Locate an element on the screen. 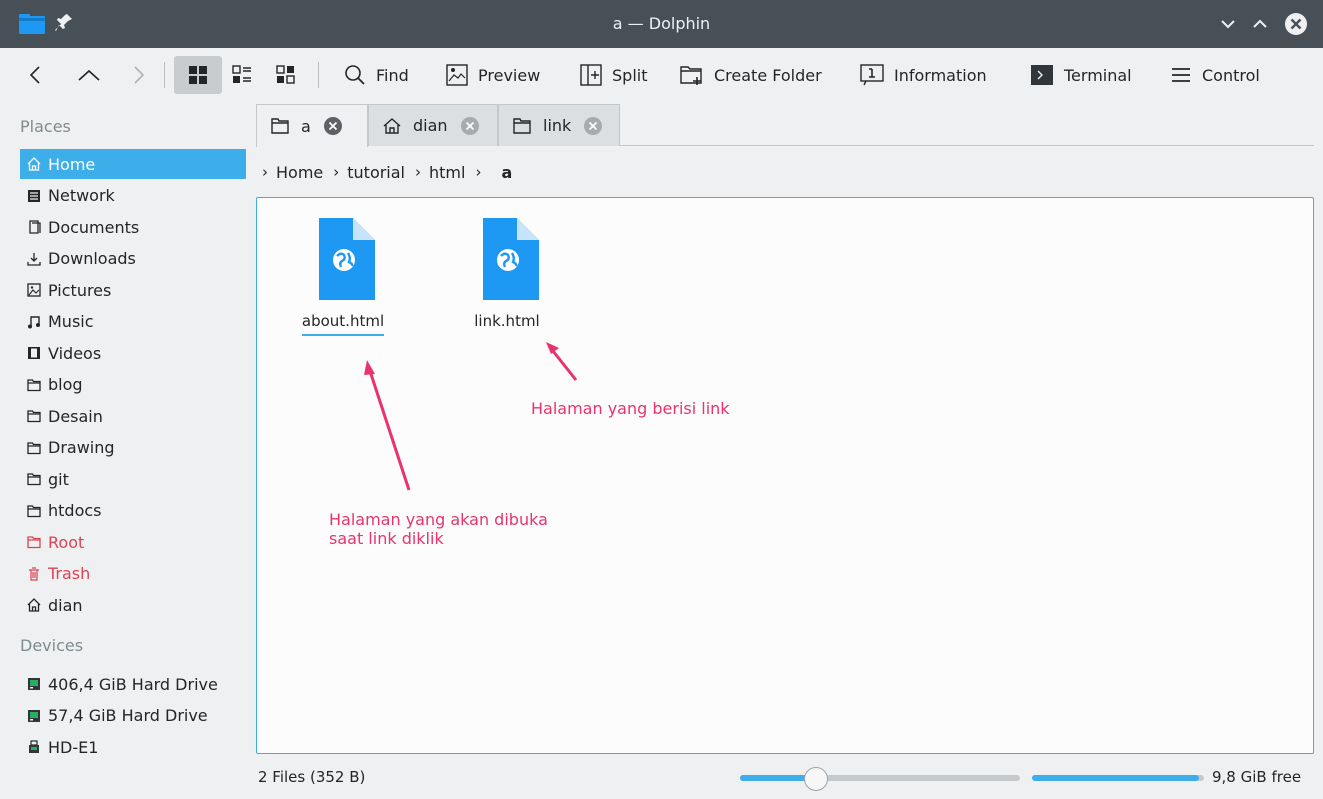 The width and height of the screenshot is (1323, 799). arrow-to-about is located at coordinates (387, 425).